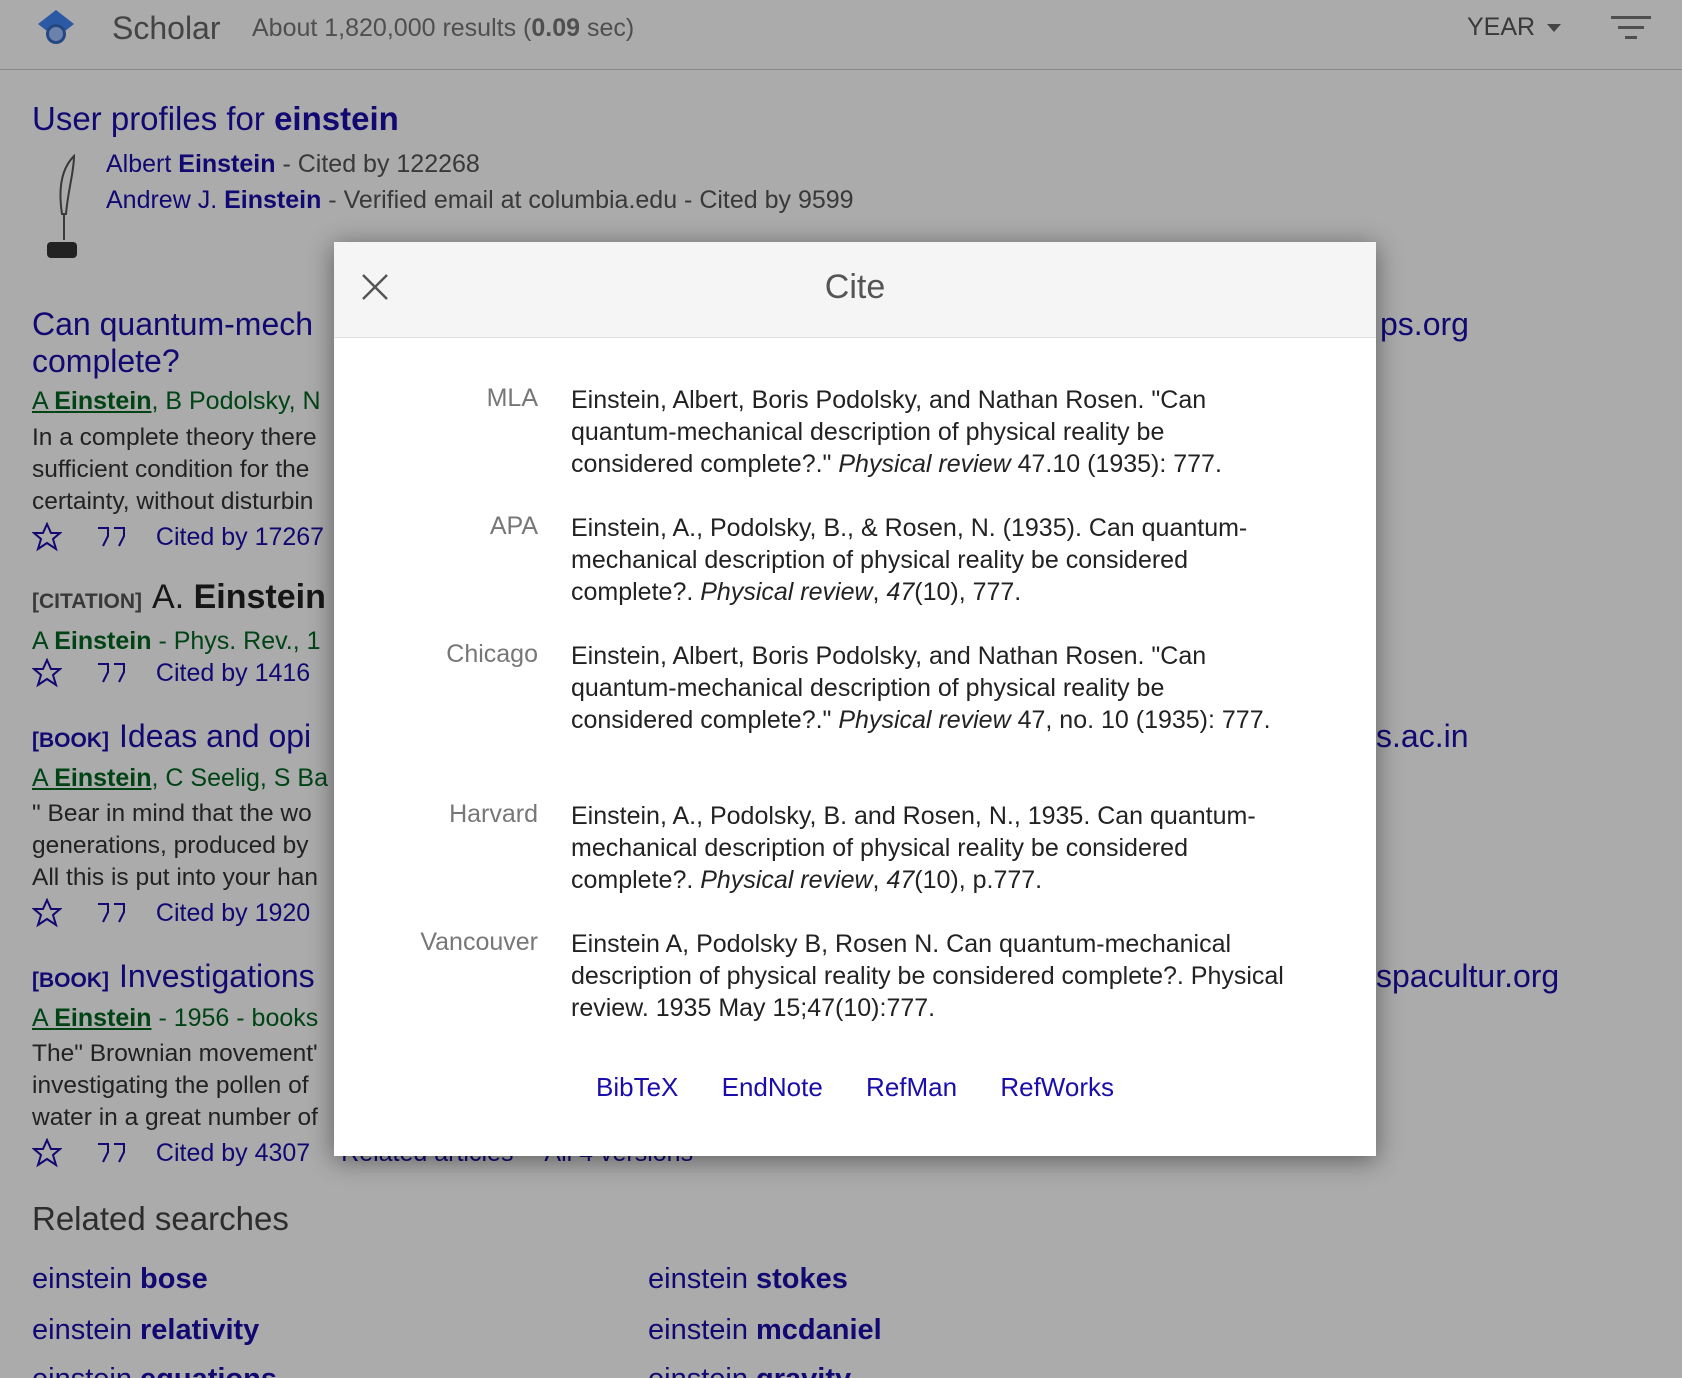 The image size is (1682, 1378). Describe the element at coordinates (637, 1087) in the screenshot. I see `export-bibtex-link: BibTeX` at that location.